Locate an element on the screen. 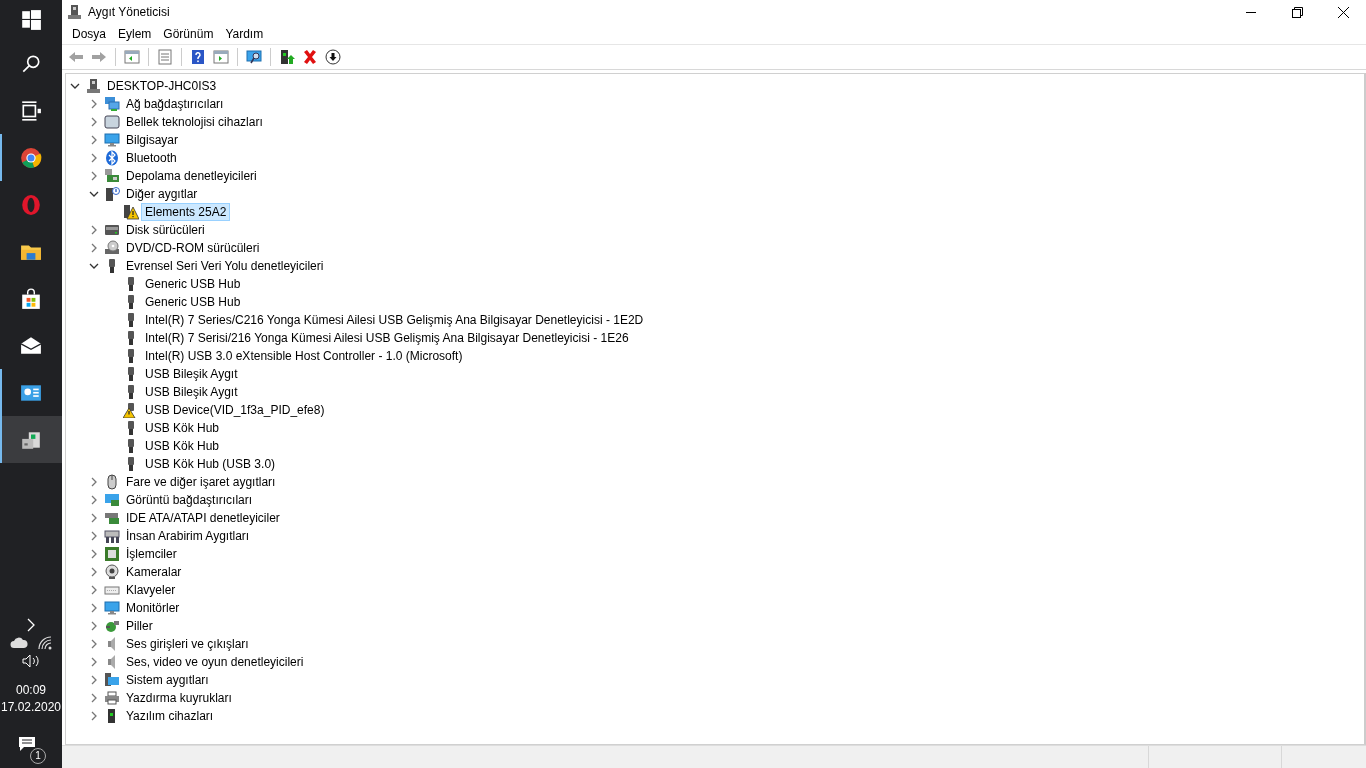 This screenshot has height=768, width=1366. properties-icon is located at coordinates (165, 57).